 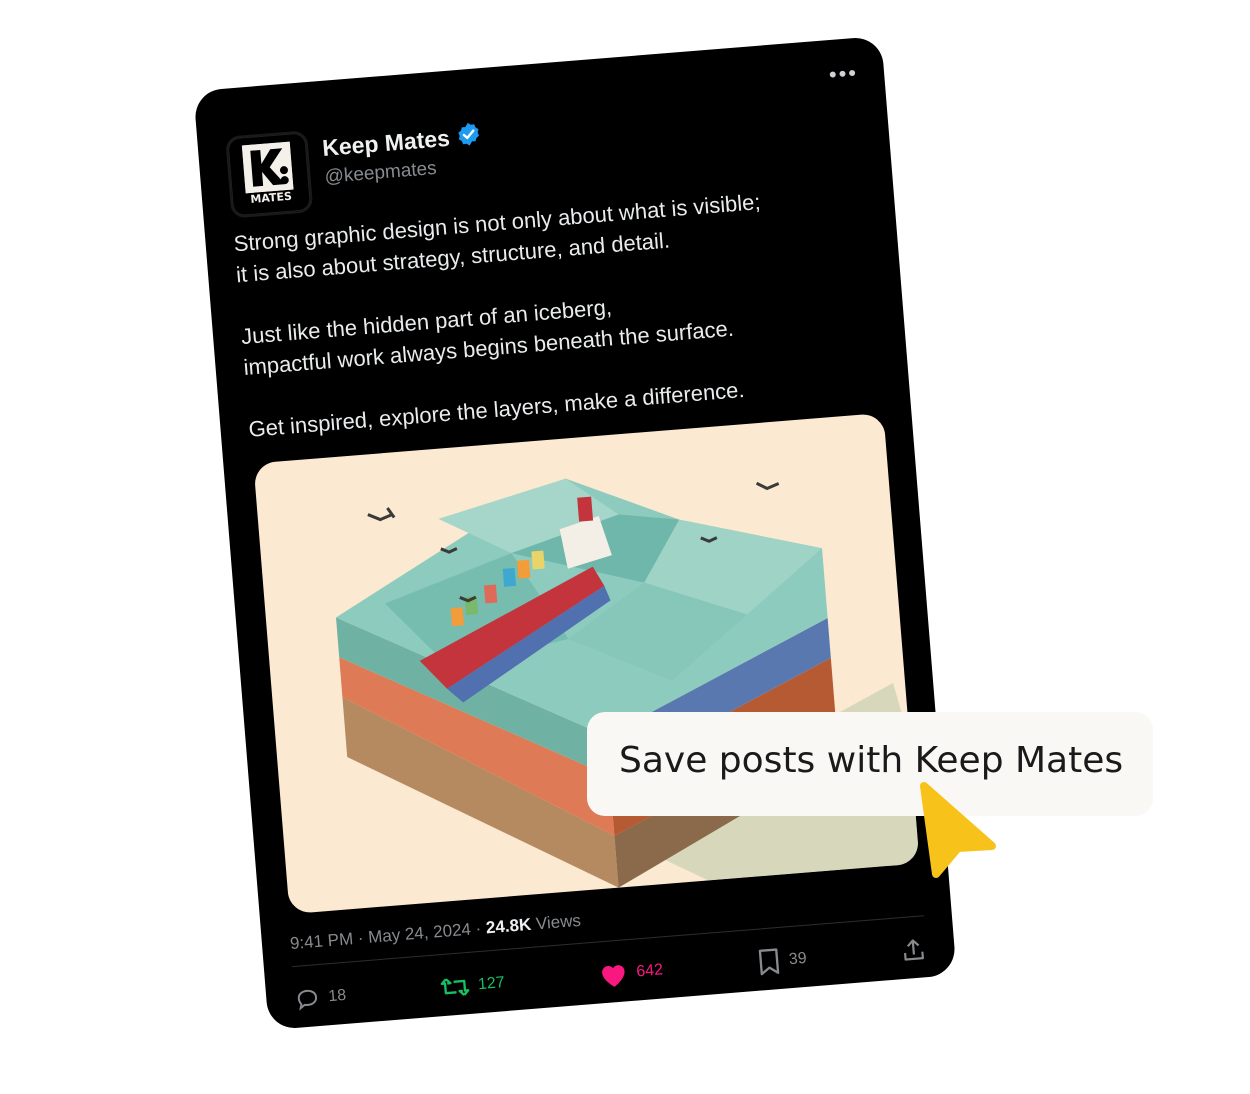 What do you see at coordinates (419, 933) in the screenshot?
I see `post-date: May 24, 2024` at bounding box center [419, 933].